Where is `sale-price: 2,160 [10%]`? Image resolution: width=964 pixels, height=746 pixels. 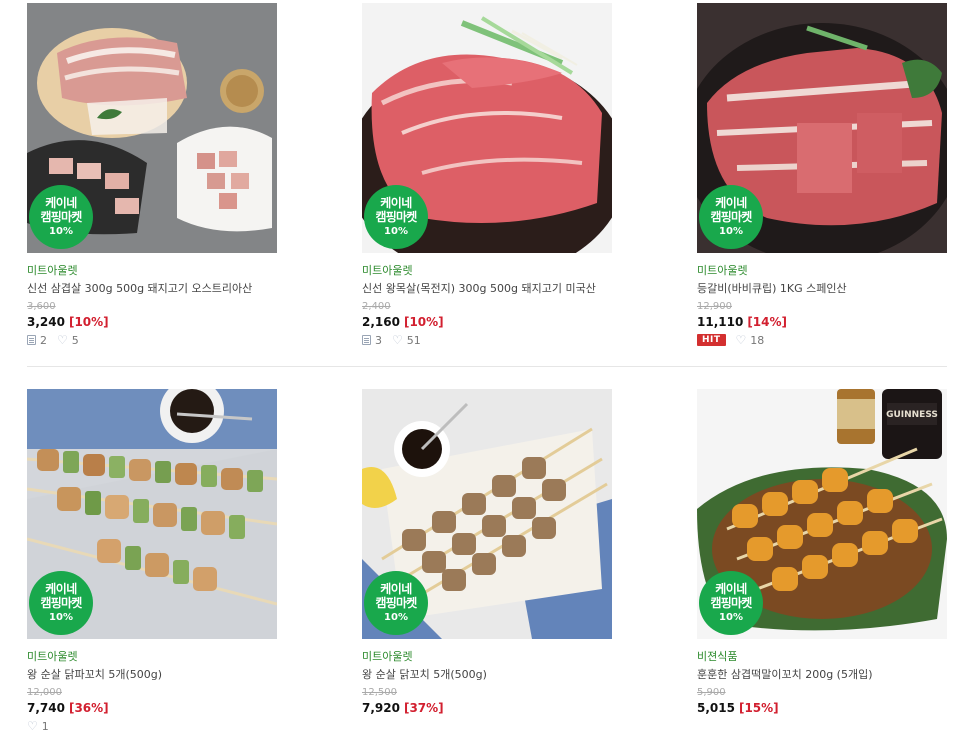
sale-price: 2,160 [10%] is located at coordinates (403, 322).